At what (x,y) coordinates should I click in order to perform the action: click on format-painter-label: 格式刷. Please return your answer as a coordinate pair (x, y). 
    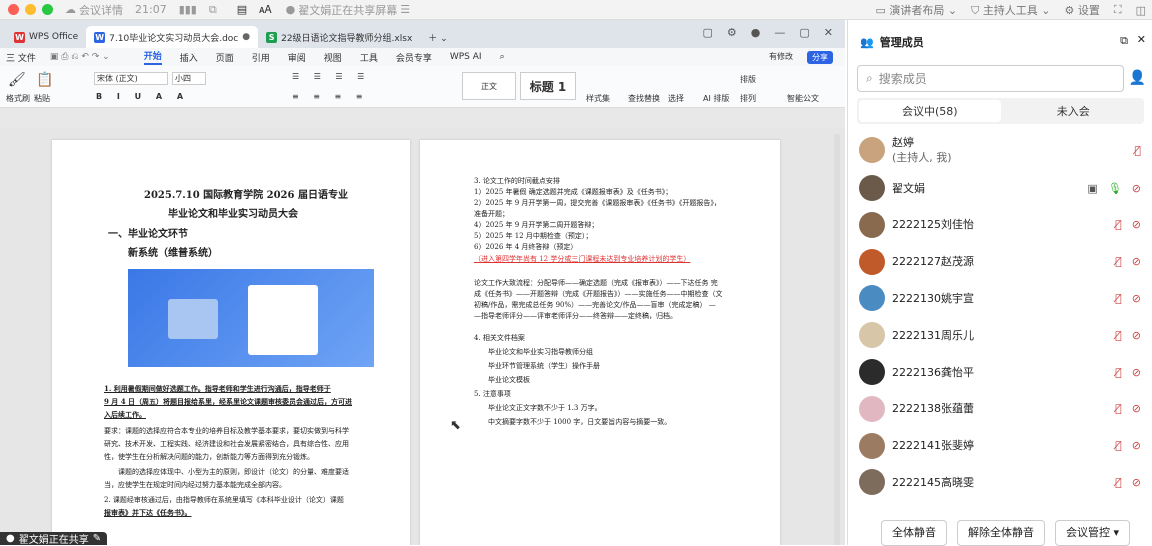
    Looking at the image, I should click on (18, 98).